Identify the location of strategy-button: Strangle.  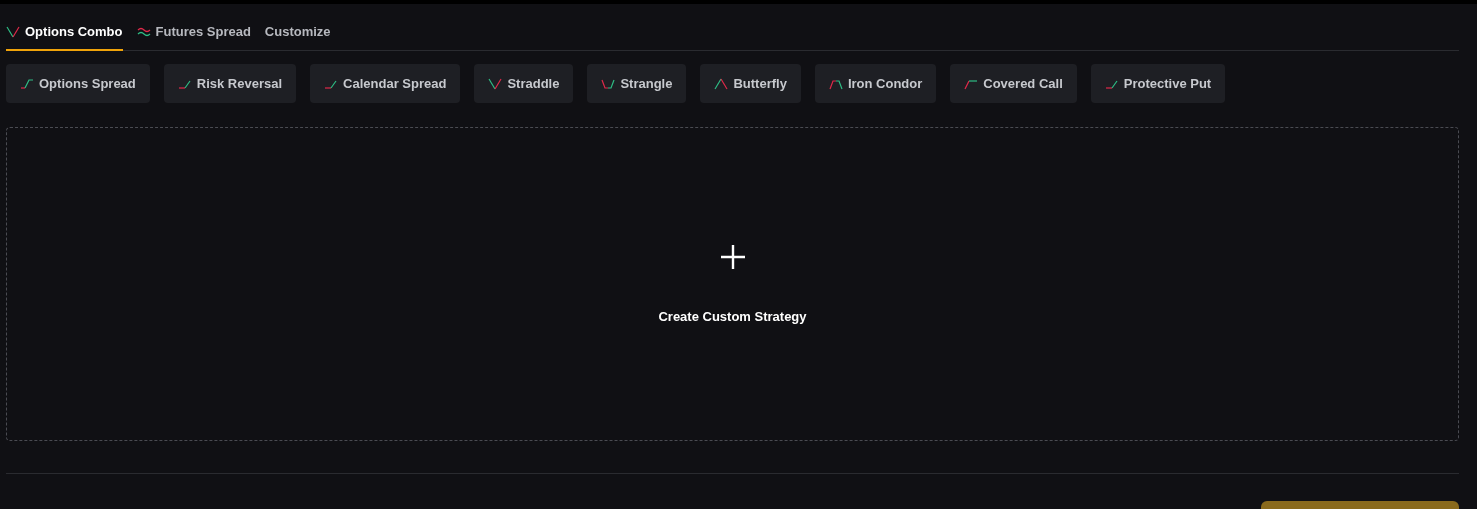
(637, 83).